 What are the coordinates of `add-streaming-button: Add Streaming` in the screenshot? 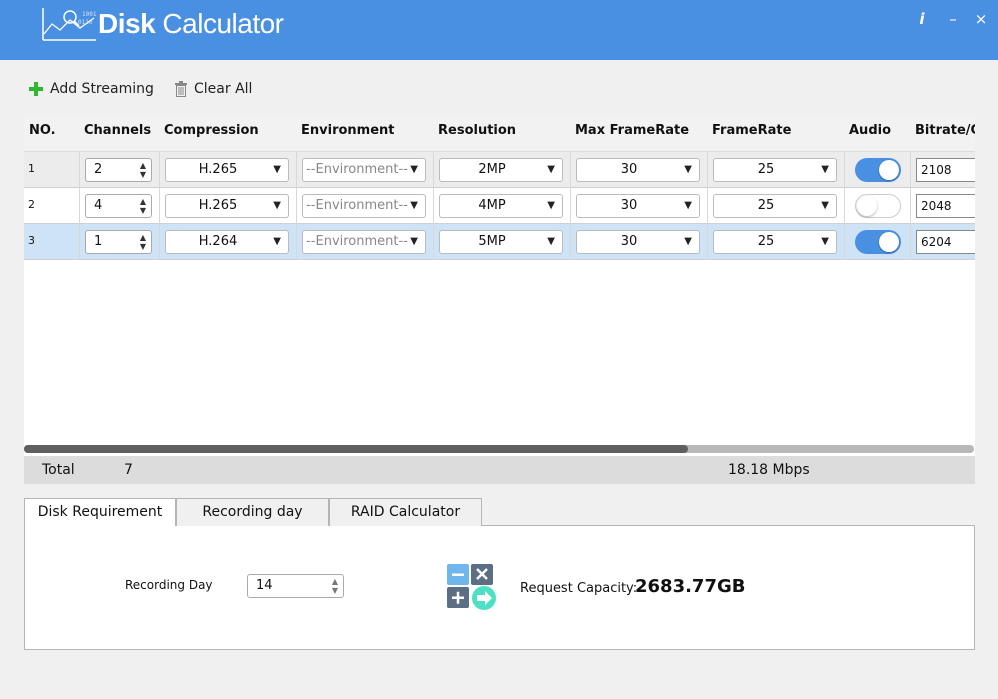 It's located at (91, 89).